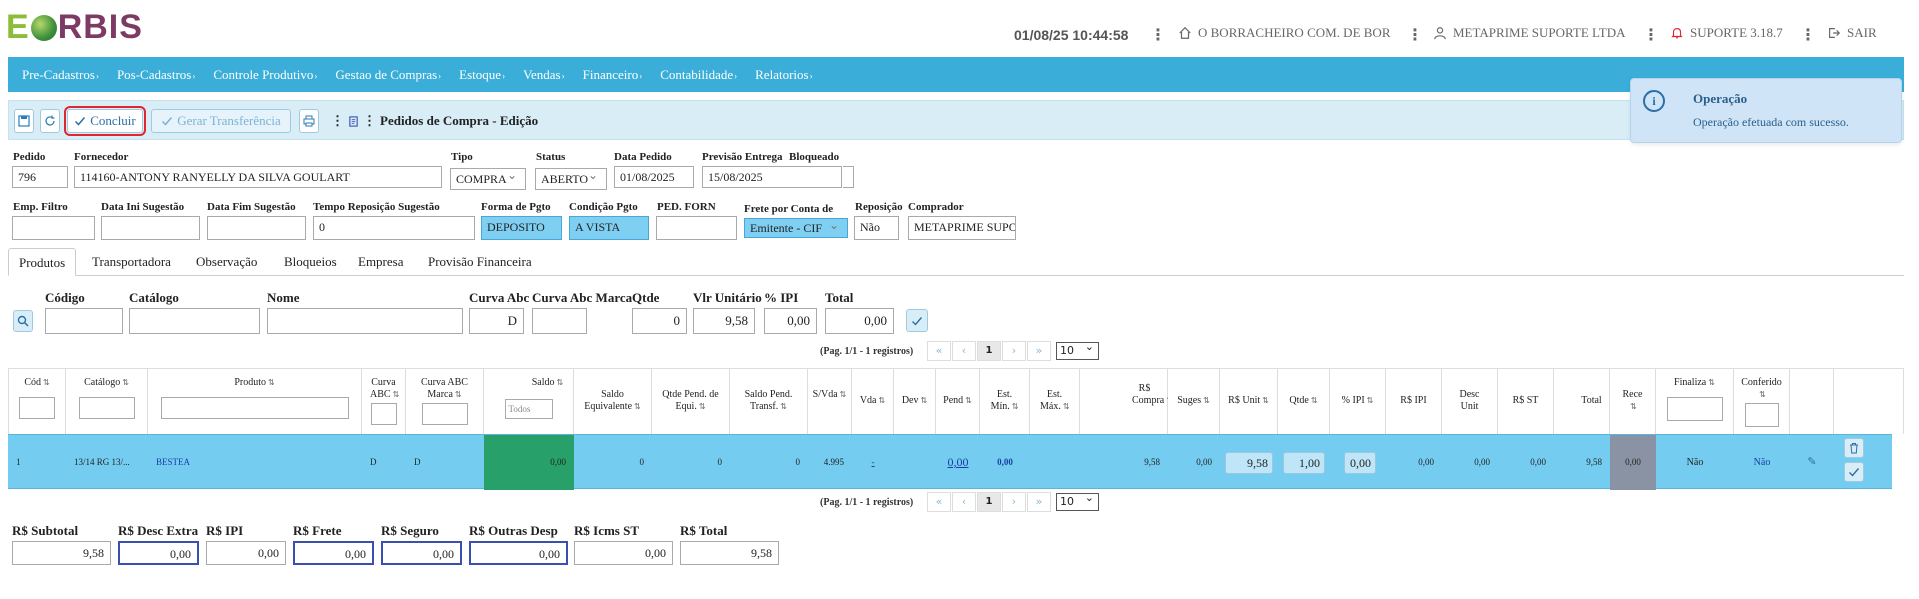  What do you see at coordinates (769, 401) in the screenshot?
I see `col-saldo-pend-transf: Saldo Pend. Transf. ⇅` at bounding box center [769, 401].